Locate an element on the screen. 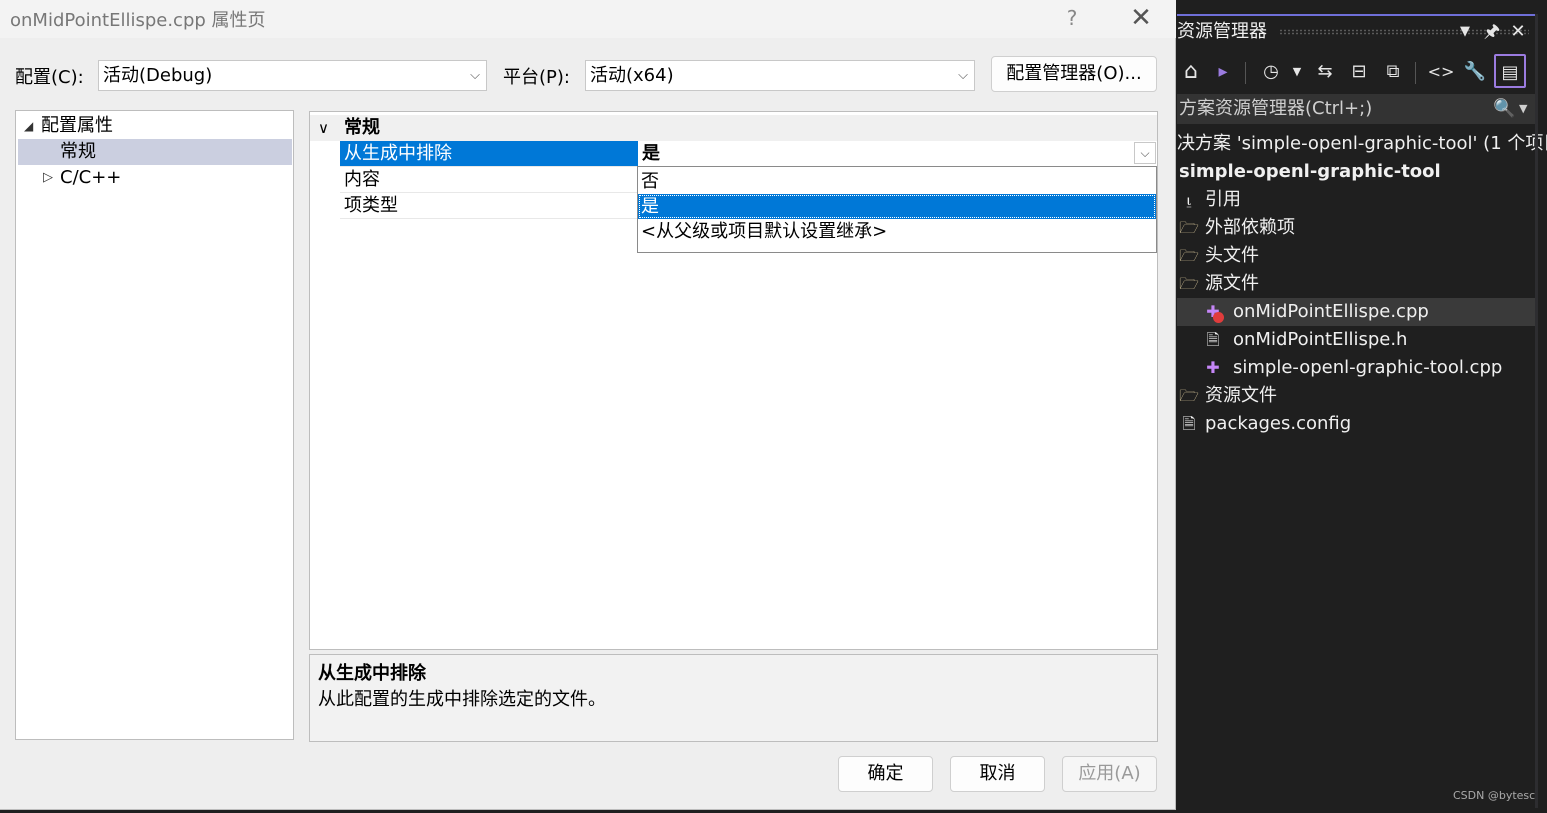 This screenshot has width=1547, height=813. project-label: simple-openl-graphic-tool is located at coordinates (1310, 171).